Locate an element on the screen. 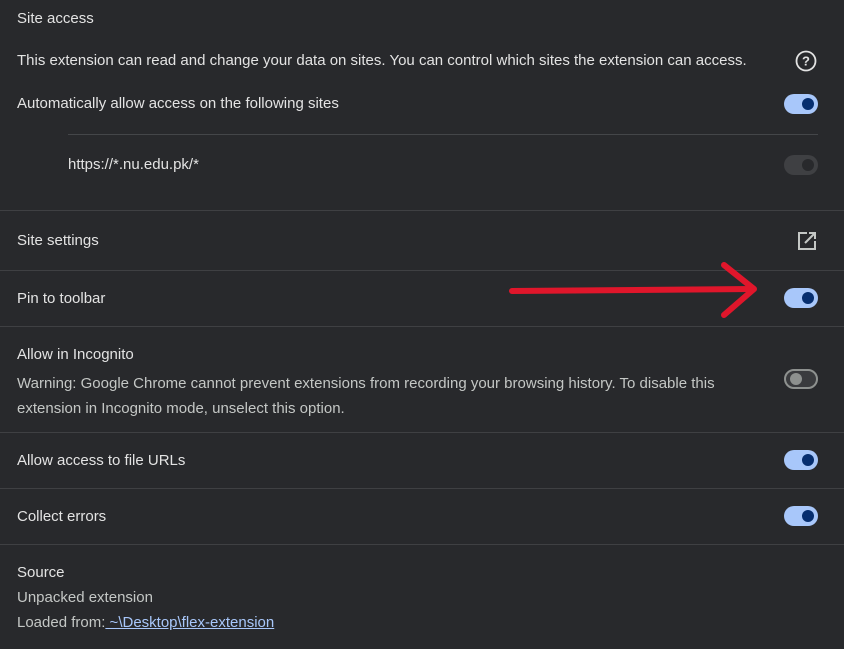 The image size is (844, 649). collect-errors-label: Collect errors is located at coordinates (62, 516).